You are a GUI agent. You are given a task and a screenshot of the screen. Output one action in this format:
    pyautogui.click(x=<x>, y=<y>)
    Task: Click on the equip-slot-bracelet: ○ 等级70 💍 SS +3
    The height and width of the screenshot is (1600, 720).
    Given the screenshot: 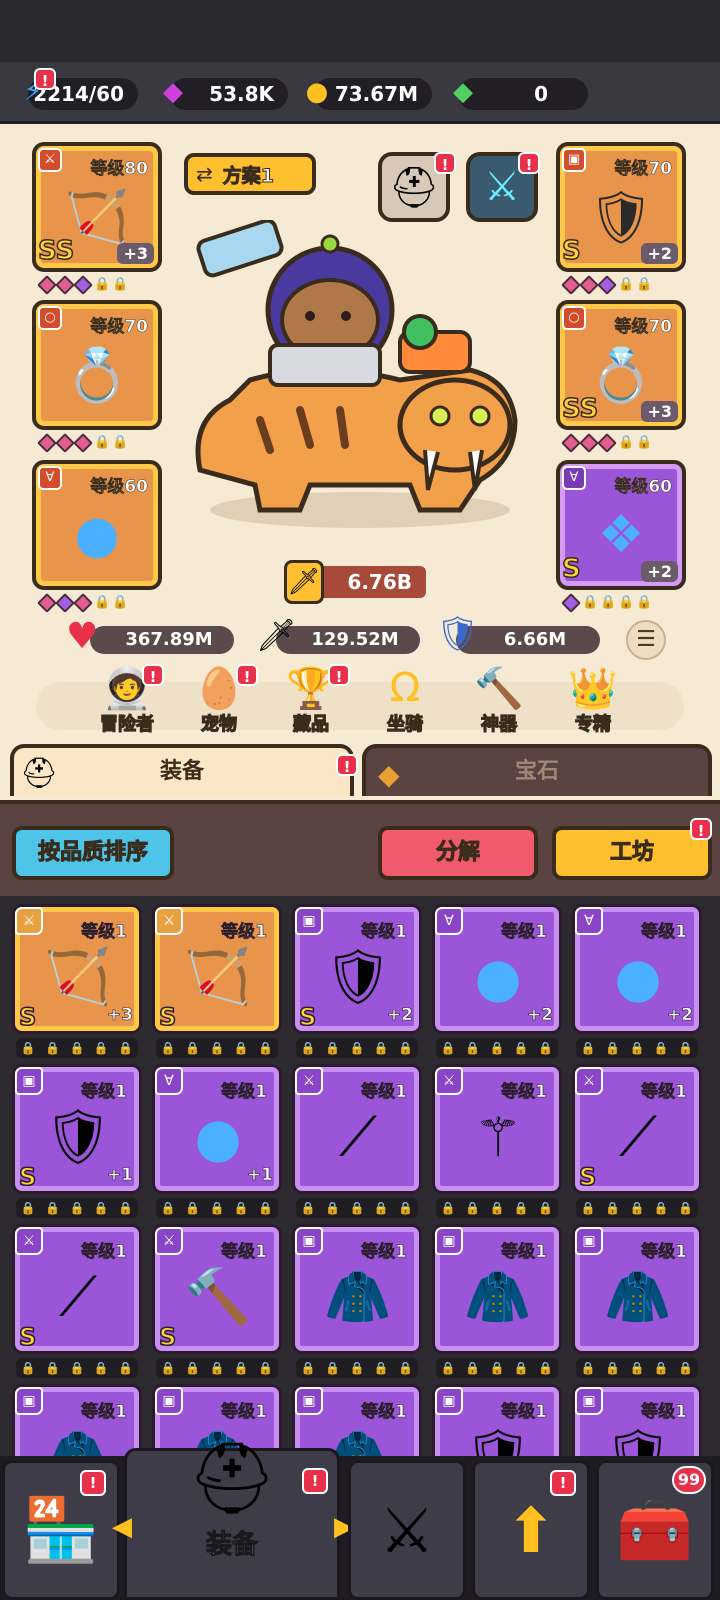 What is the action you would take?
    pyautogui.click(x=621, y=365)
    